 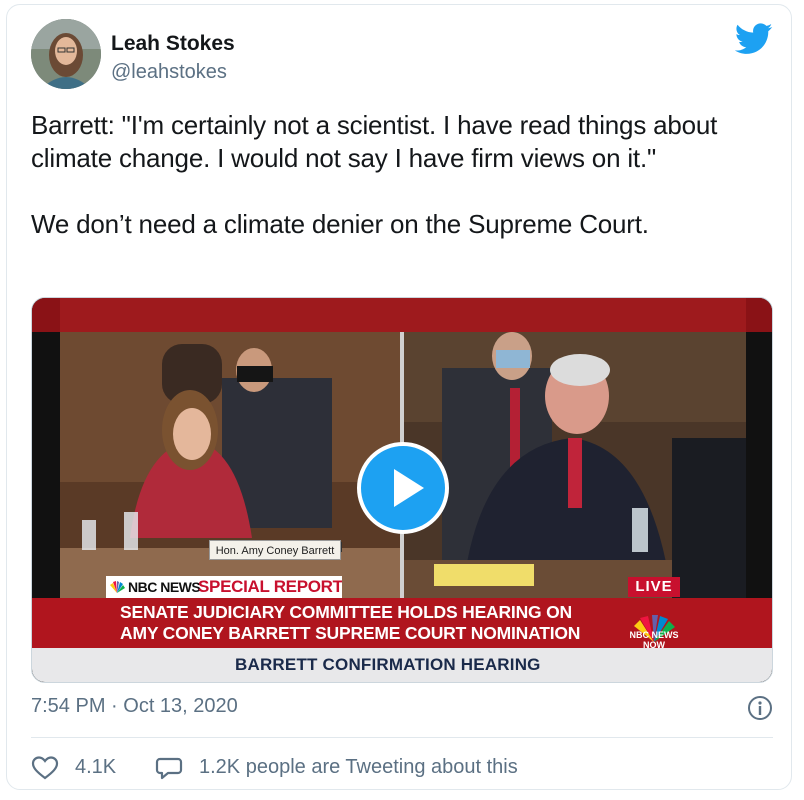 I want to click on twitter-bird-icon, so click(x=754, y=39).